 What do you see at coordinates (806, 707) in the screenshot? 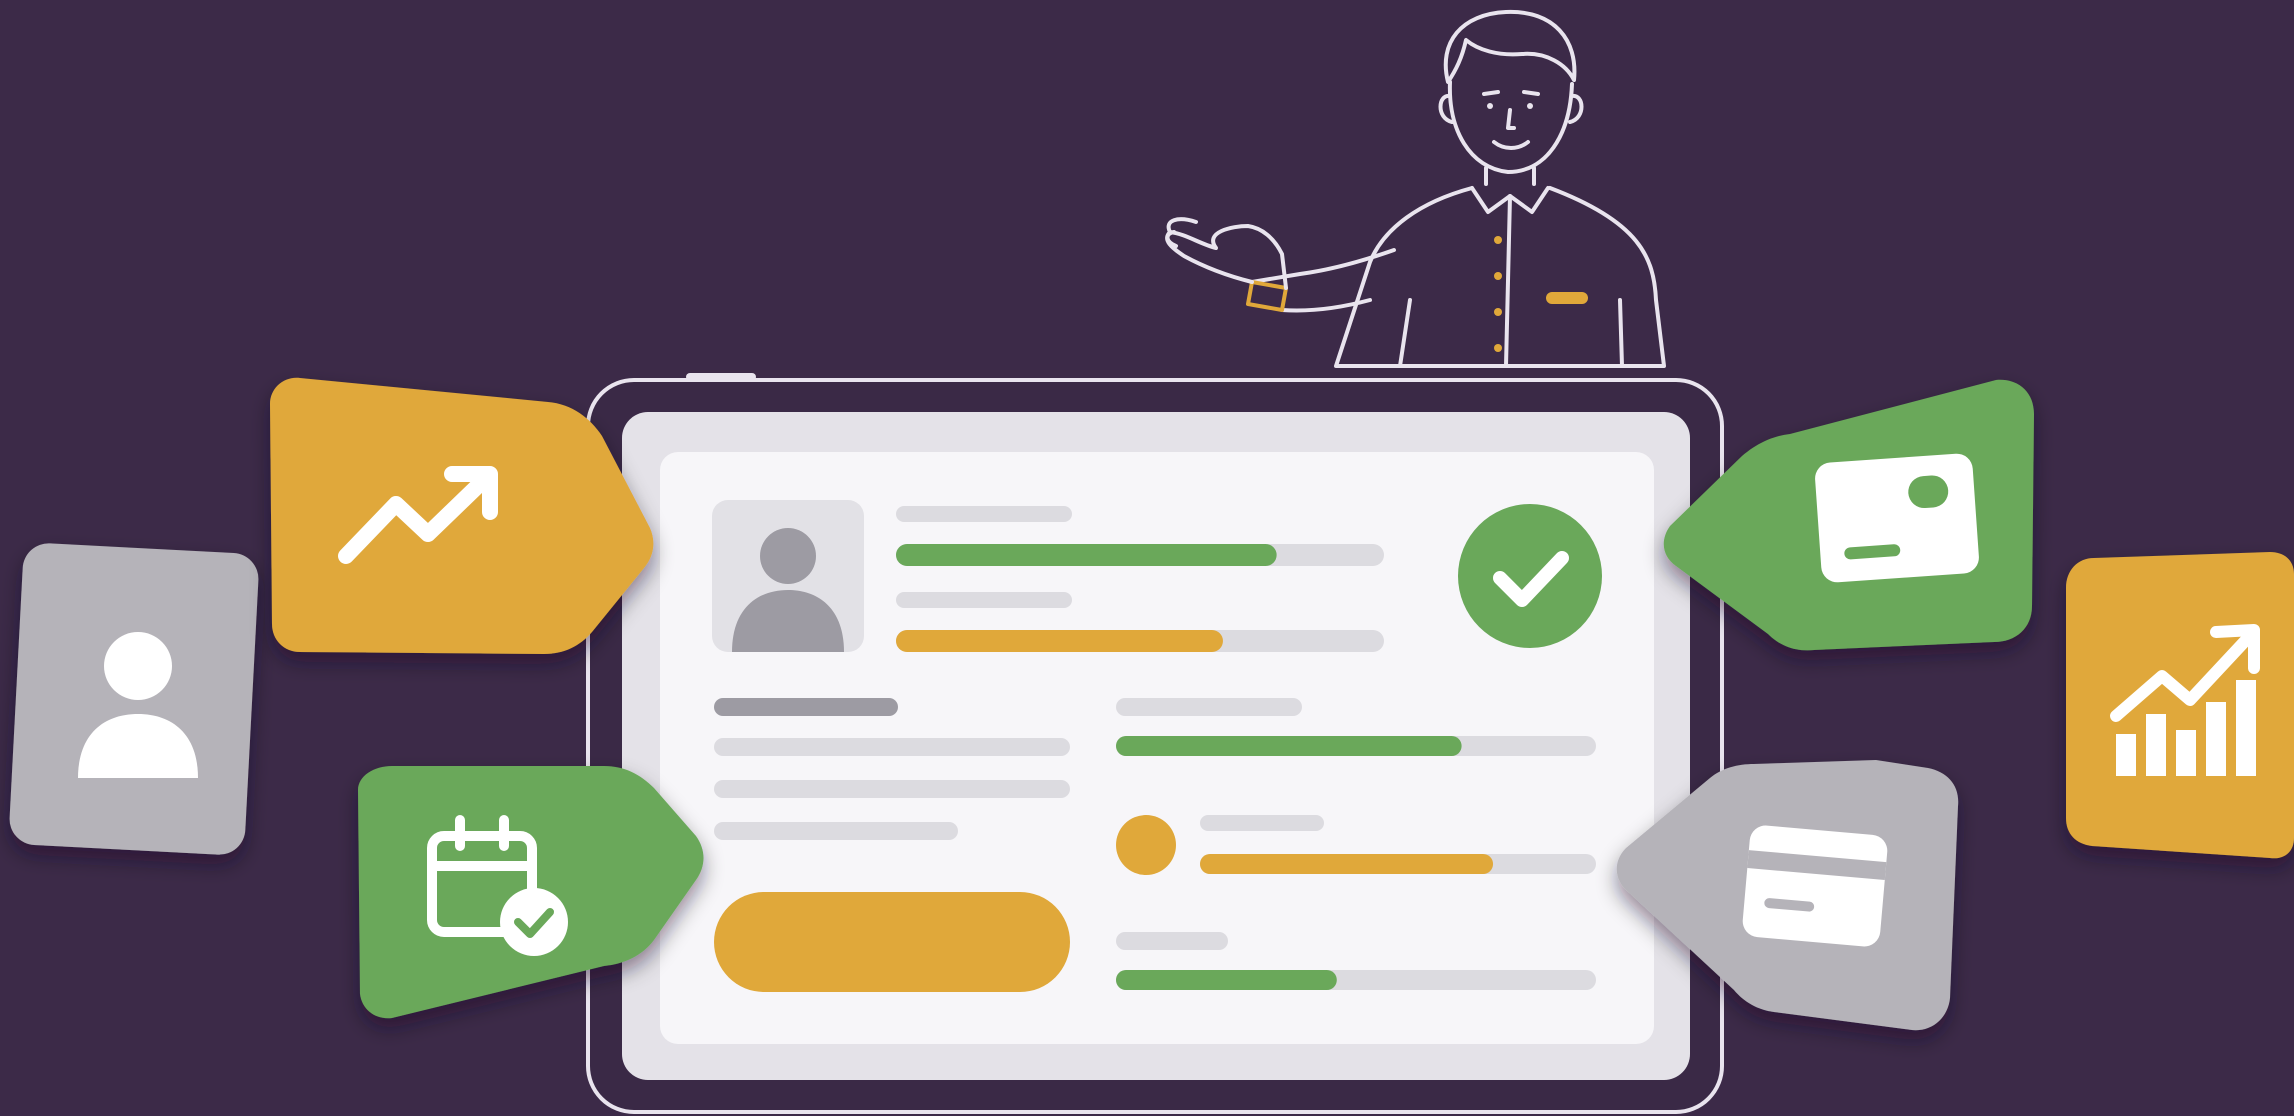
I see `left-heading-line` at bounding box center [806, 707].